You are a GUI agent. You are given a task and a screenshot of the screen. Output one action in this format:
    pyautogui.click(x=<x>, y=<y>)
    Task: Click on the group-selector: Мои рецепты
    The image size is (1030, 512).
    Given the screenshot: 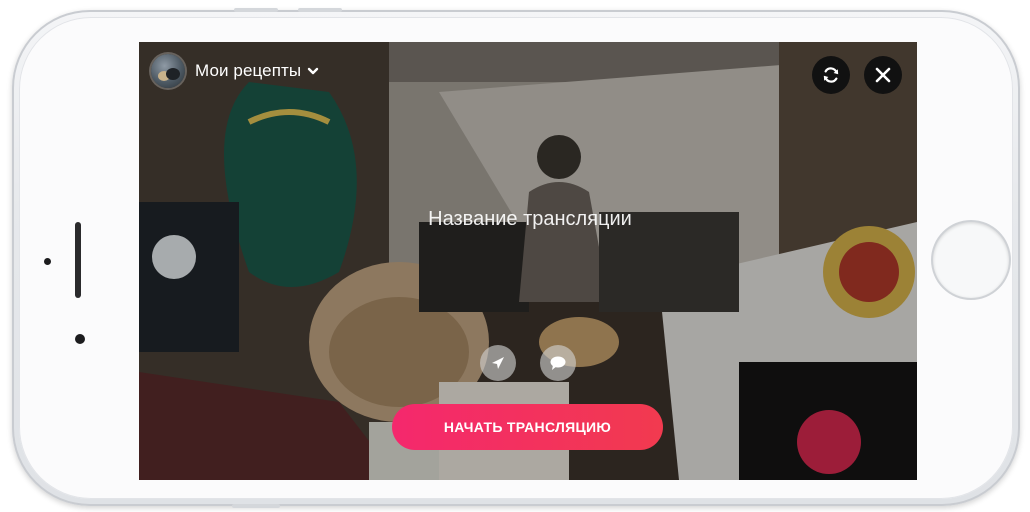 What is the action you would take?
    pyautogui.click(x=235, y=71)
    